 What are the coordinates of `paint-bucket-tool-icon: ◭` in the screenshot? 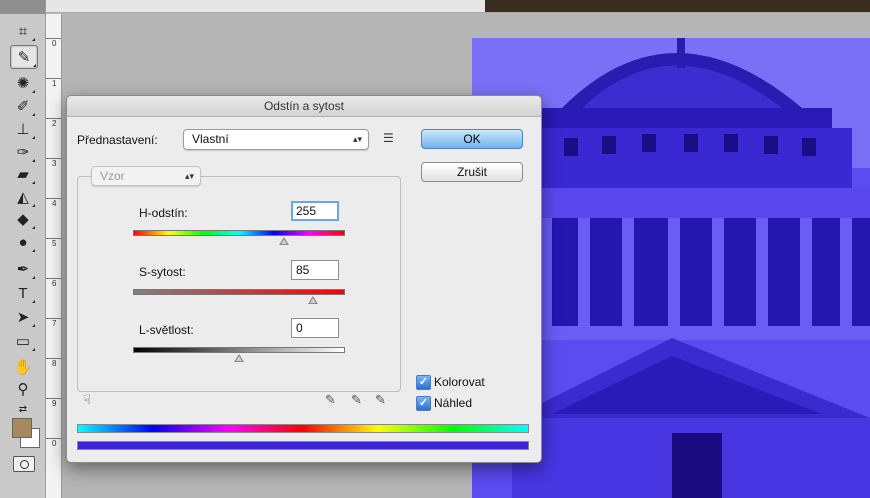 It's located at (23, 197).